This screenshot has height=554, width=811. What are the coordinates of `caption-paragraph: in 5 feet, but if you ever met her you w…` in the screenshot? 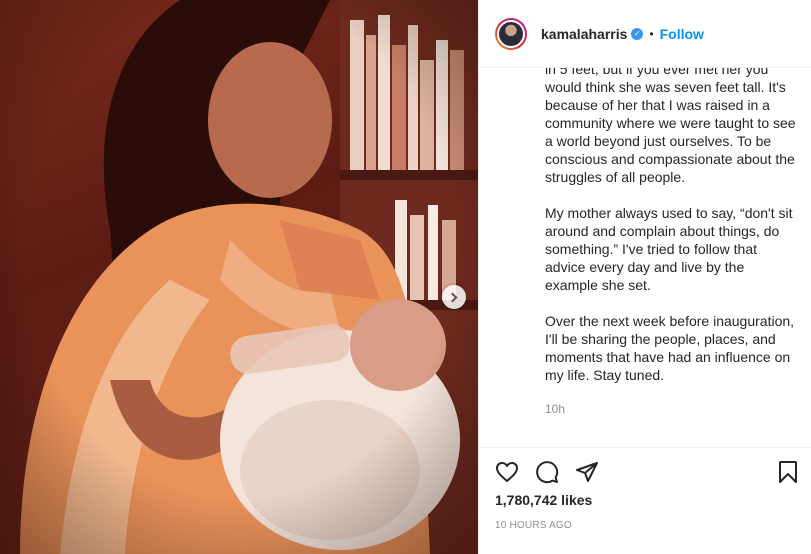 It's located at (670, 126).